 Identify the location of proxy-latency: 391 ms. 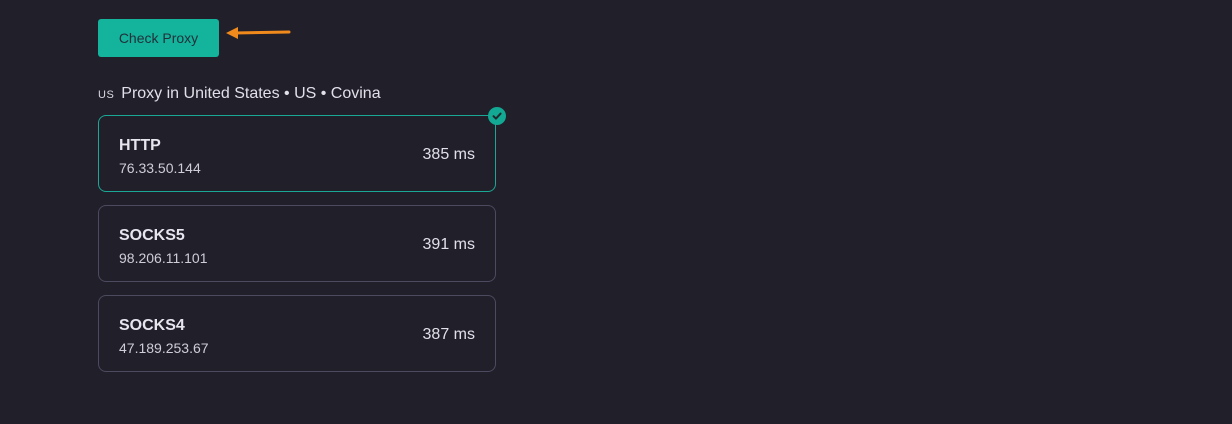
(448, 244).